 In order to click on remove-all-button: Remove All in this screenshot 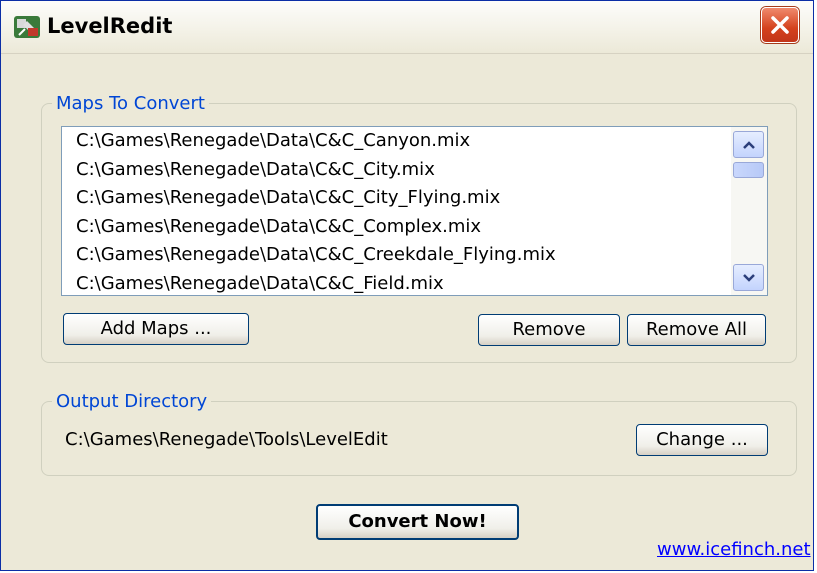, I will do `click(696, 330)`.